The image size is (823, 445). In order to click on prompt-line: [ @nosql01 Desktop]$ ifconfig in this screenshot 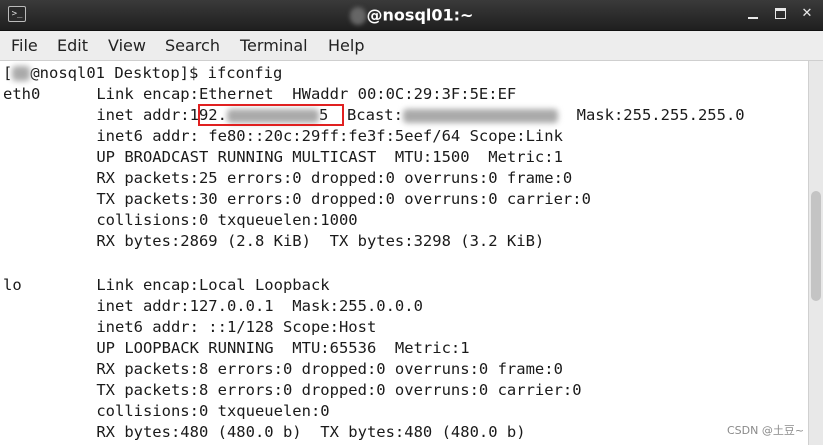, I will do `click(142, 73)`.